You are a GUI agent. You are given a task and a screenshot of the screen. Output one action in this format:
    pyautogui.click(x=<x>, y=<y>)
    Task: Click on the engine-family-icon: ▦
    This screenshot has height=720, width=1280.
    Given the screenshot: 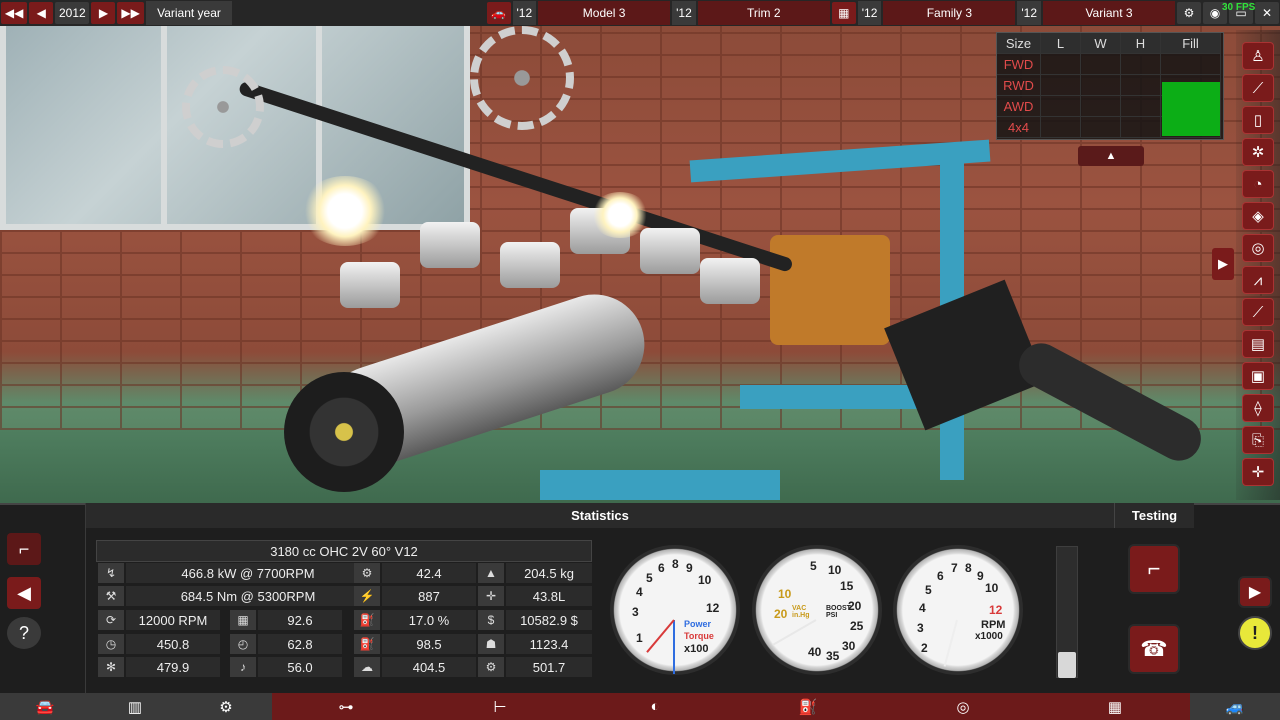 What is the action you would take?
    pyautogui.click(x=843, y=13)
    